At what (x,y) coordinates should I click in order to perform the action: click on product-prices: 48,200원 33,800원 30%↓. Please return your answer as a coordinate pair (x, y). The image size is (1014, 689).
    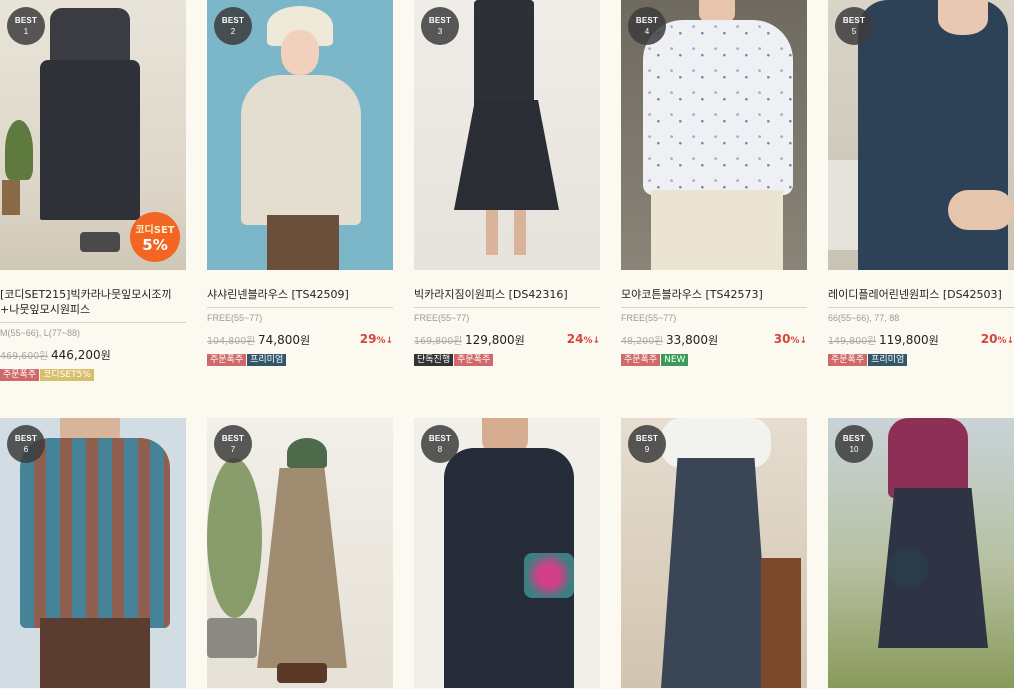
    Looking at the image, I should click on (714, 341).